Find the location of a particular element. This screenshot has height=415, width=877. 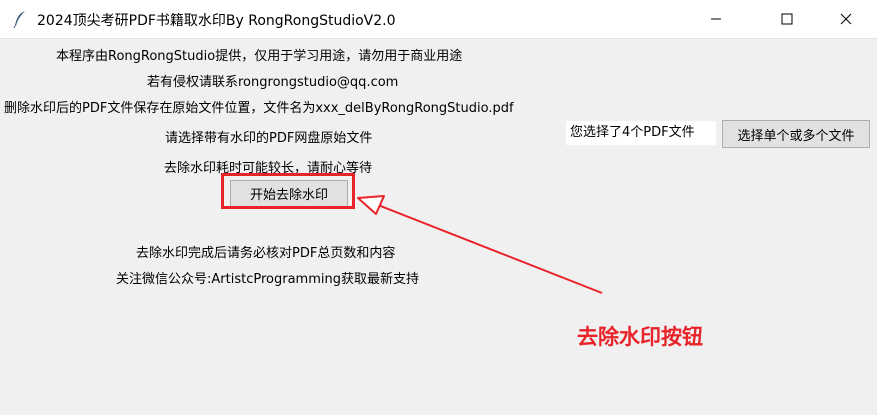

annotation-arrow-icon is located at coordinates (480, 244).